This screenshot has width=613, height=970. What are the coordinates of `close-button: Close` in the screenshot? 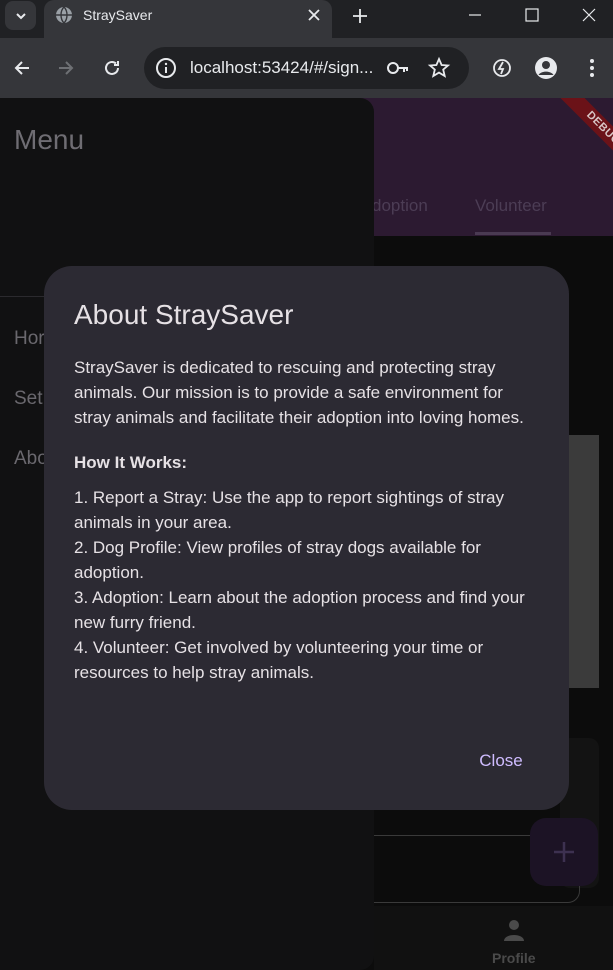 It's located at (501, 761).